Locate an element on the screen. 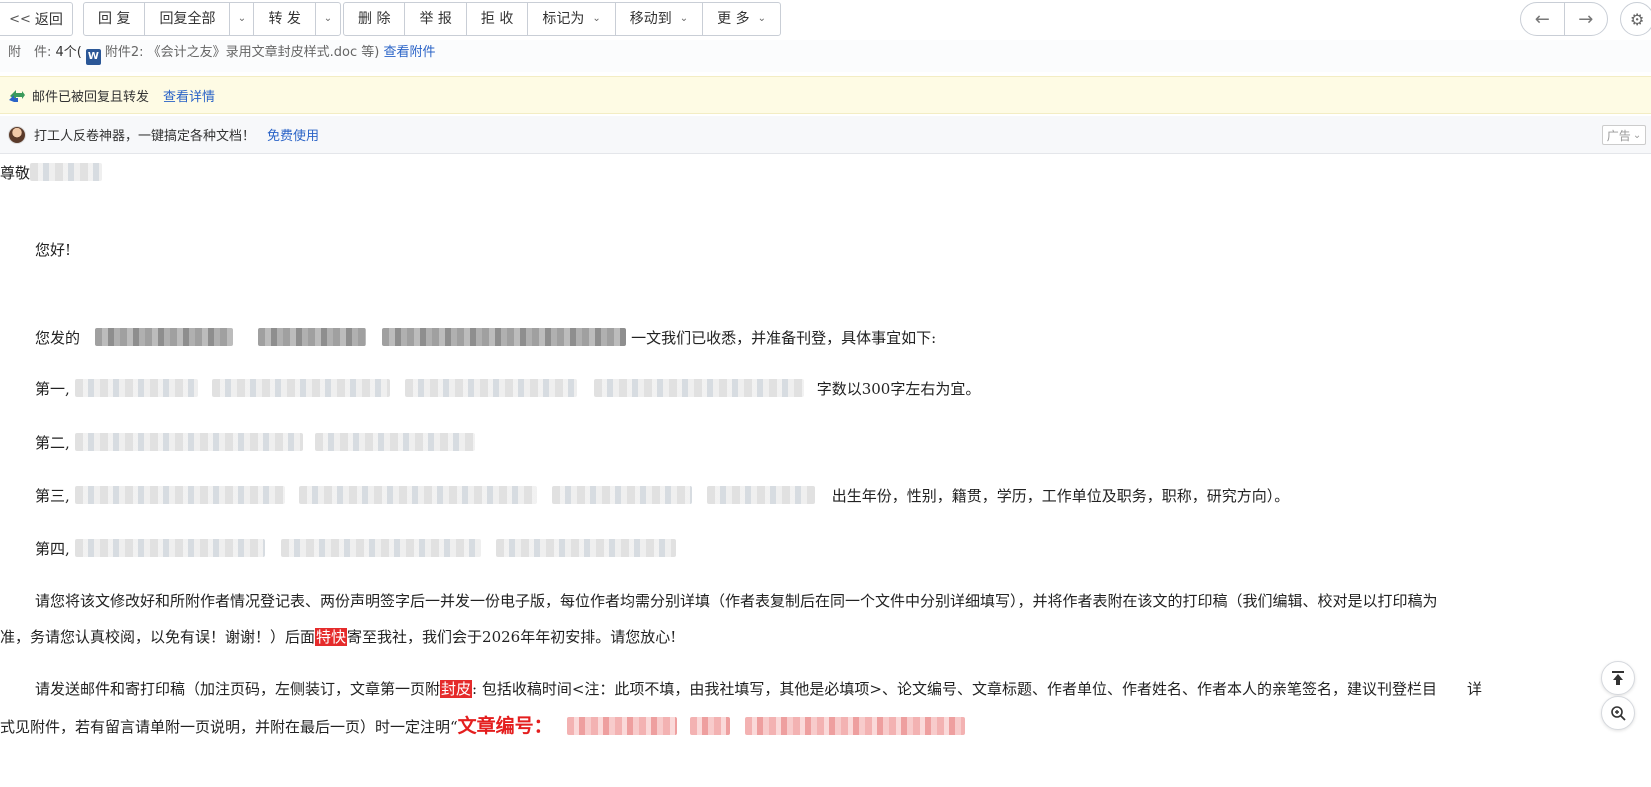 Image resolution: width=1651 pixels, height=787 pixels. intro-prefix: 您发的 is located at coordinates (58, 338).